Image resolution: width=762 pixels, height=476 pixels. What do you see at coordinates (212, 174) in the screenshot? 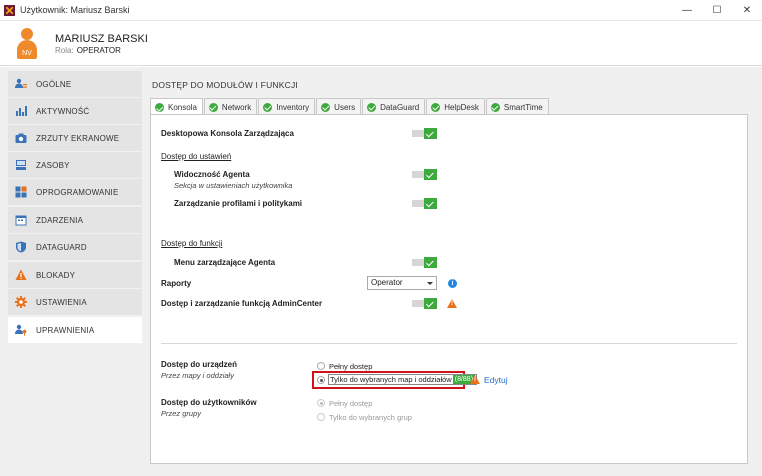
I see `agent-visibility-label: Widoczność Agenta` at bounding box center [212, 174].